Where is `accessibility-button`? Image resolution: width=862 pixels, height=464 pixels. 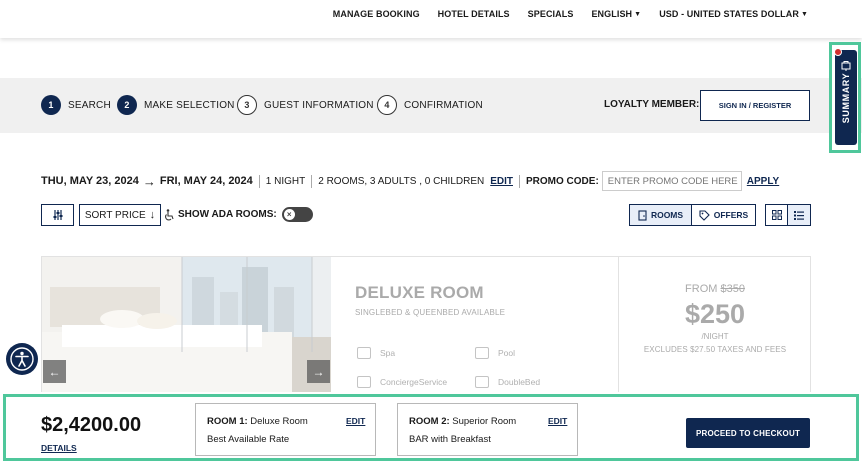 accessibility-button is located at coordinates (22, 359).